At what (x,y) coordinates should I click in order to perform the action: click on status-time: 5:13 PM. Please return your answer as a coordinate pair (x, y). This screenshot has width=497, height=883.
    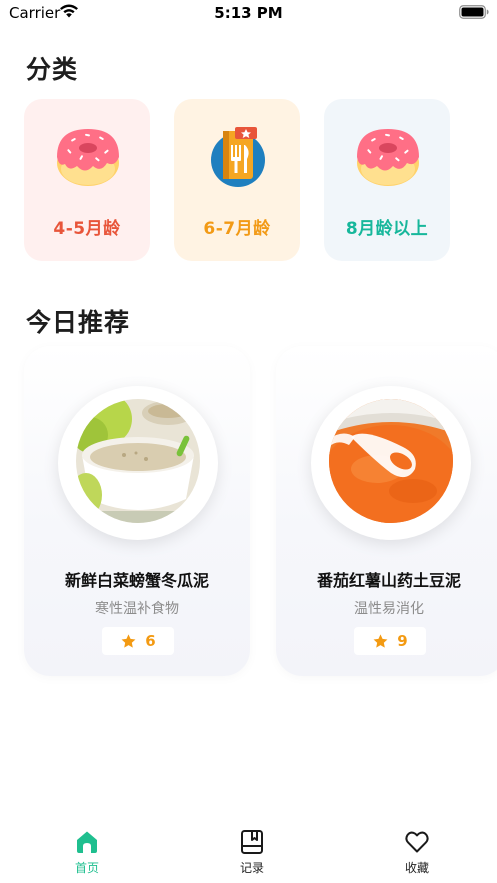
    Looking at the image, I should click on (248, 13).